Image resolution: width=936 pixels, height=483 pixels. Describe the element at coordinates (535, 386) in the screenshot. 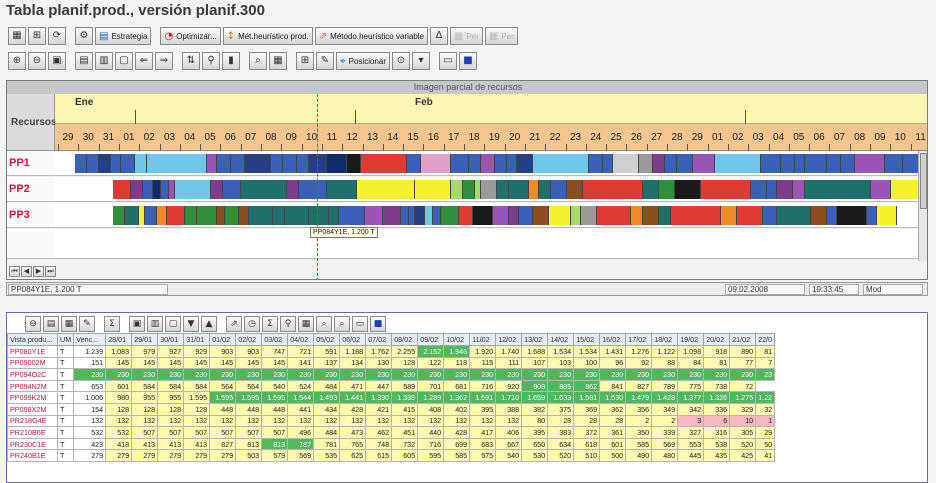

I see `value-cell: 908` at that location.